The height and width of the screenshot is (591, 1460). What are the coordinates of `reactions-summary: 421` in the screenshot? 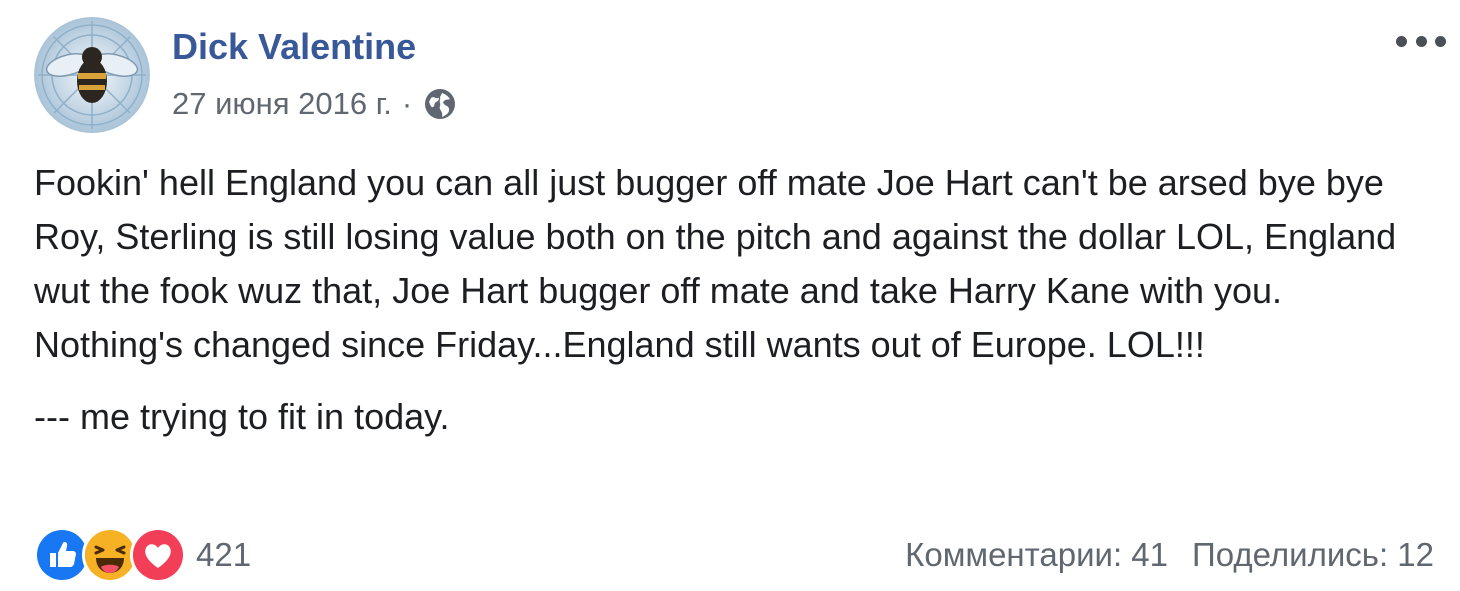 It's located at (142, 555).